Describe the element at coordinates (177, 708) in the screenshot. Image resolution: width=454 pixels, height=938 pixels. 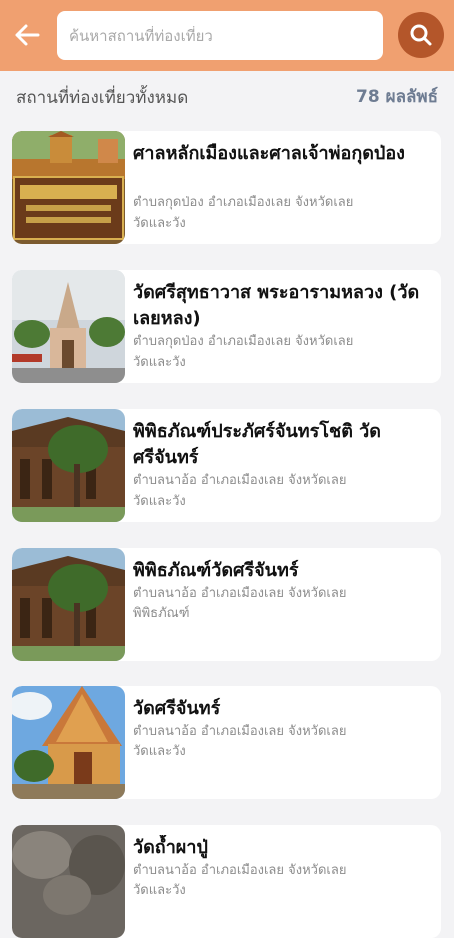
I see `place-title: วัดศรีจันทร์` at that location.